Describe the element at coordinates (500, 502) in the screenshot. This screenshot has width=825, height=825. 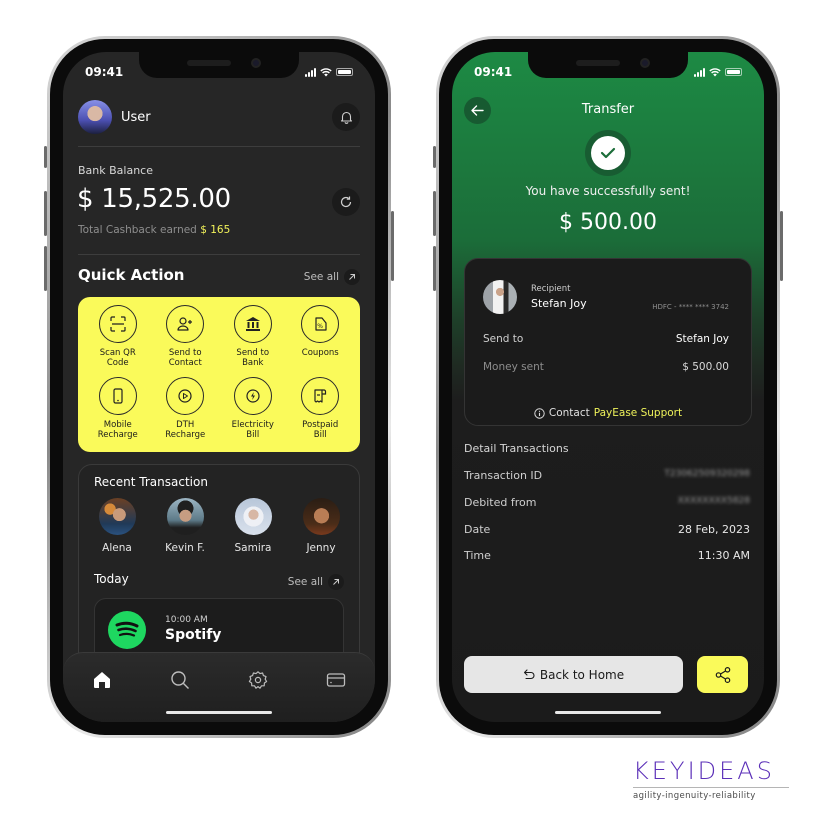
I see `detail-label: Debited from` at that location.